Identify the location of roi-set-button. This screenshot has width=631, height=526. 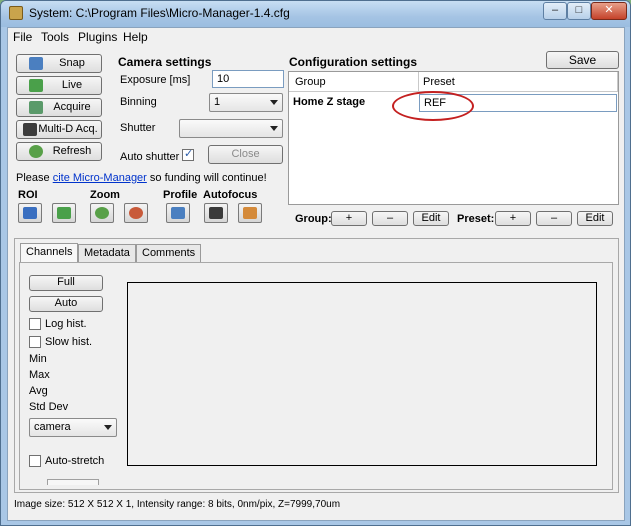
(30, 213).